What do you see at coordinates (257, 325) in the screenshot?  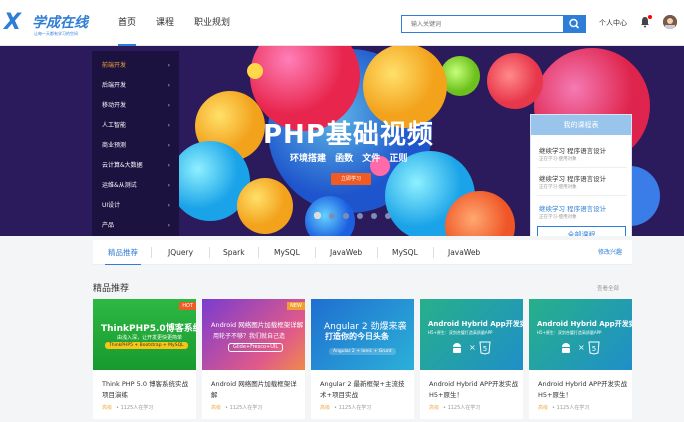 I see `thumbnail-title: Android 网络图片加载框架详解` at bounding box center [257, 325].